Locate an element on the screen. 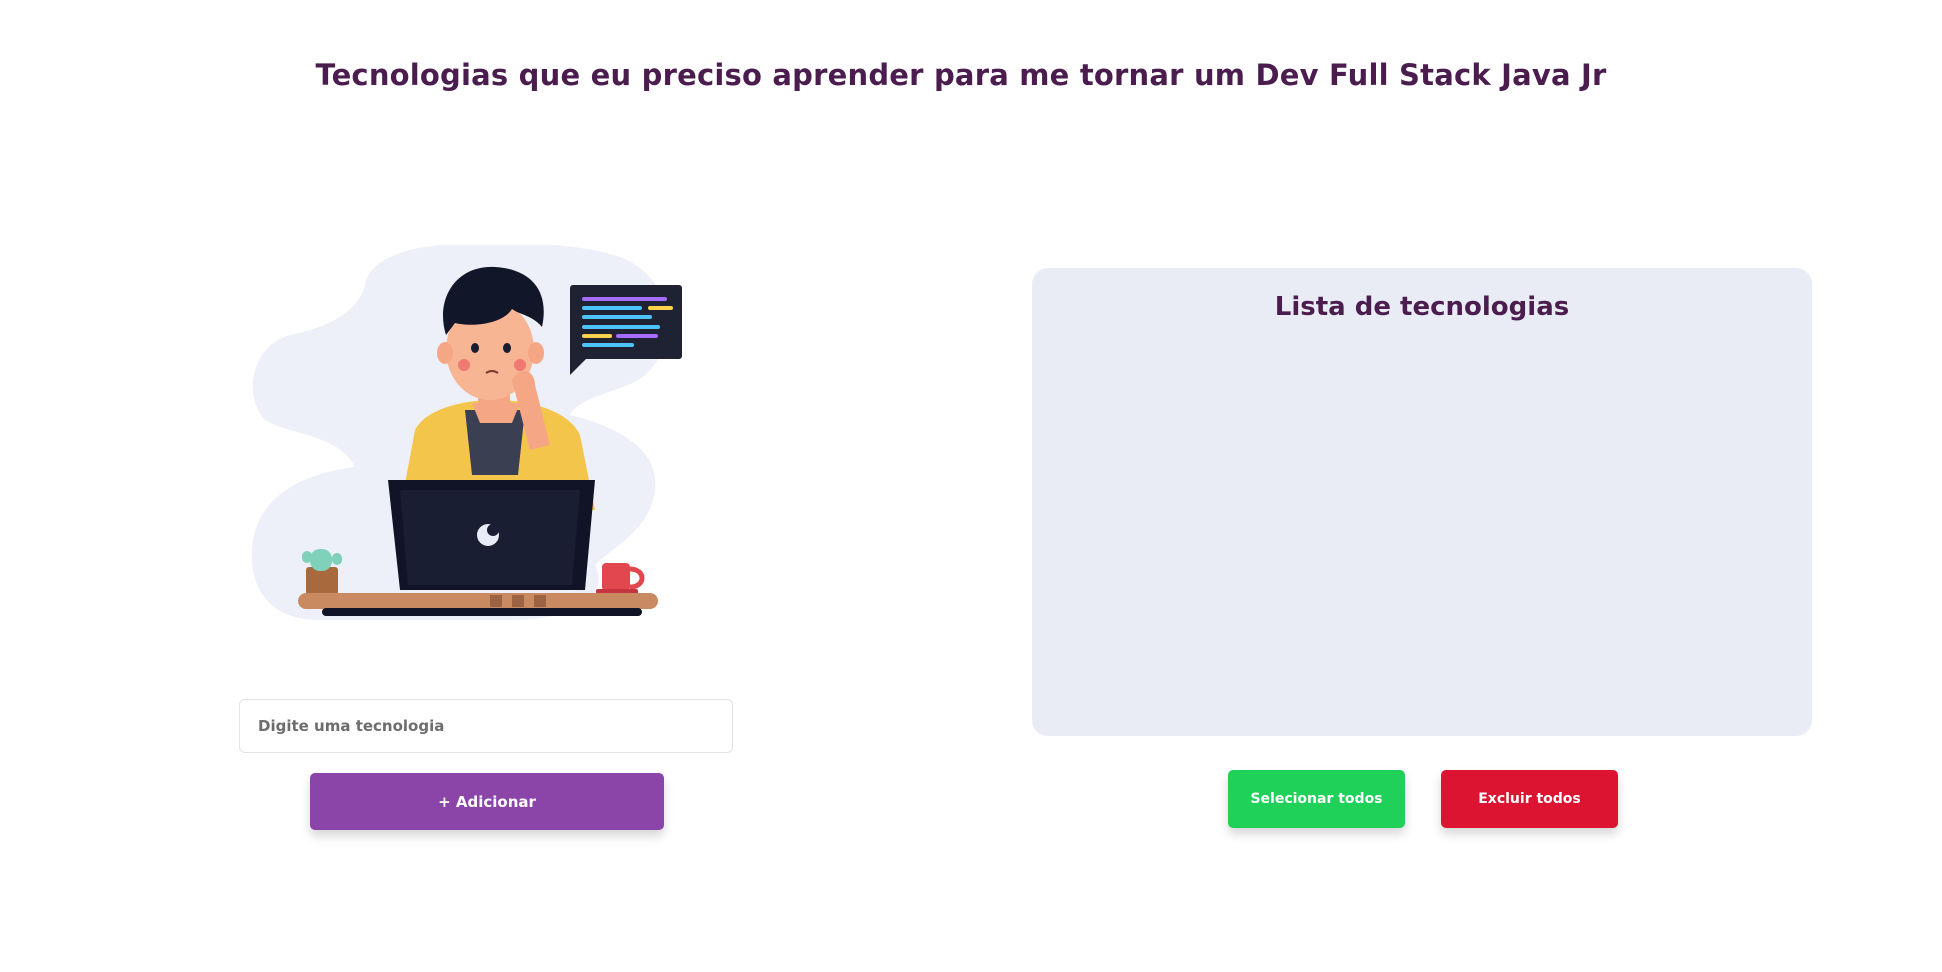  delete-all-button: Excluir todos is located at coordinates (1529, 799).